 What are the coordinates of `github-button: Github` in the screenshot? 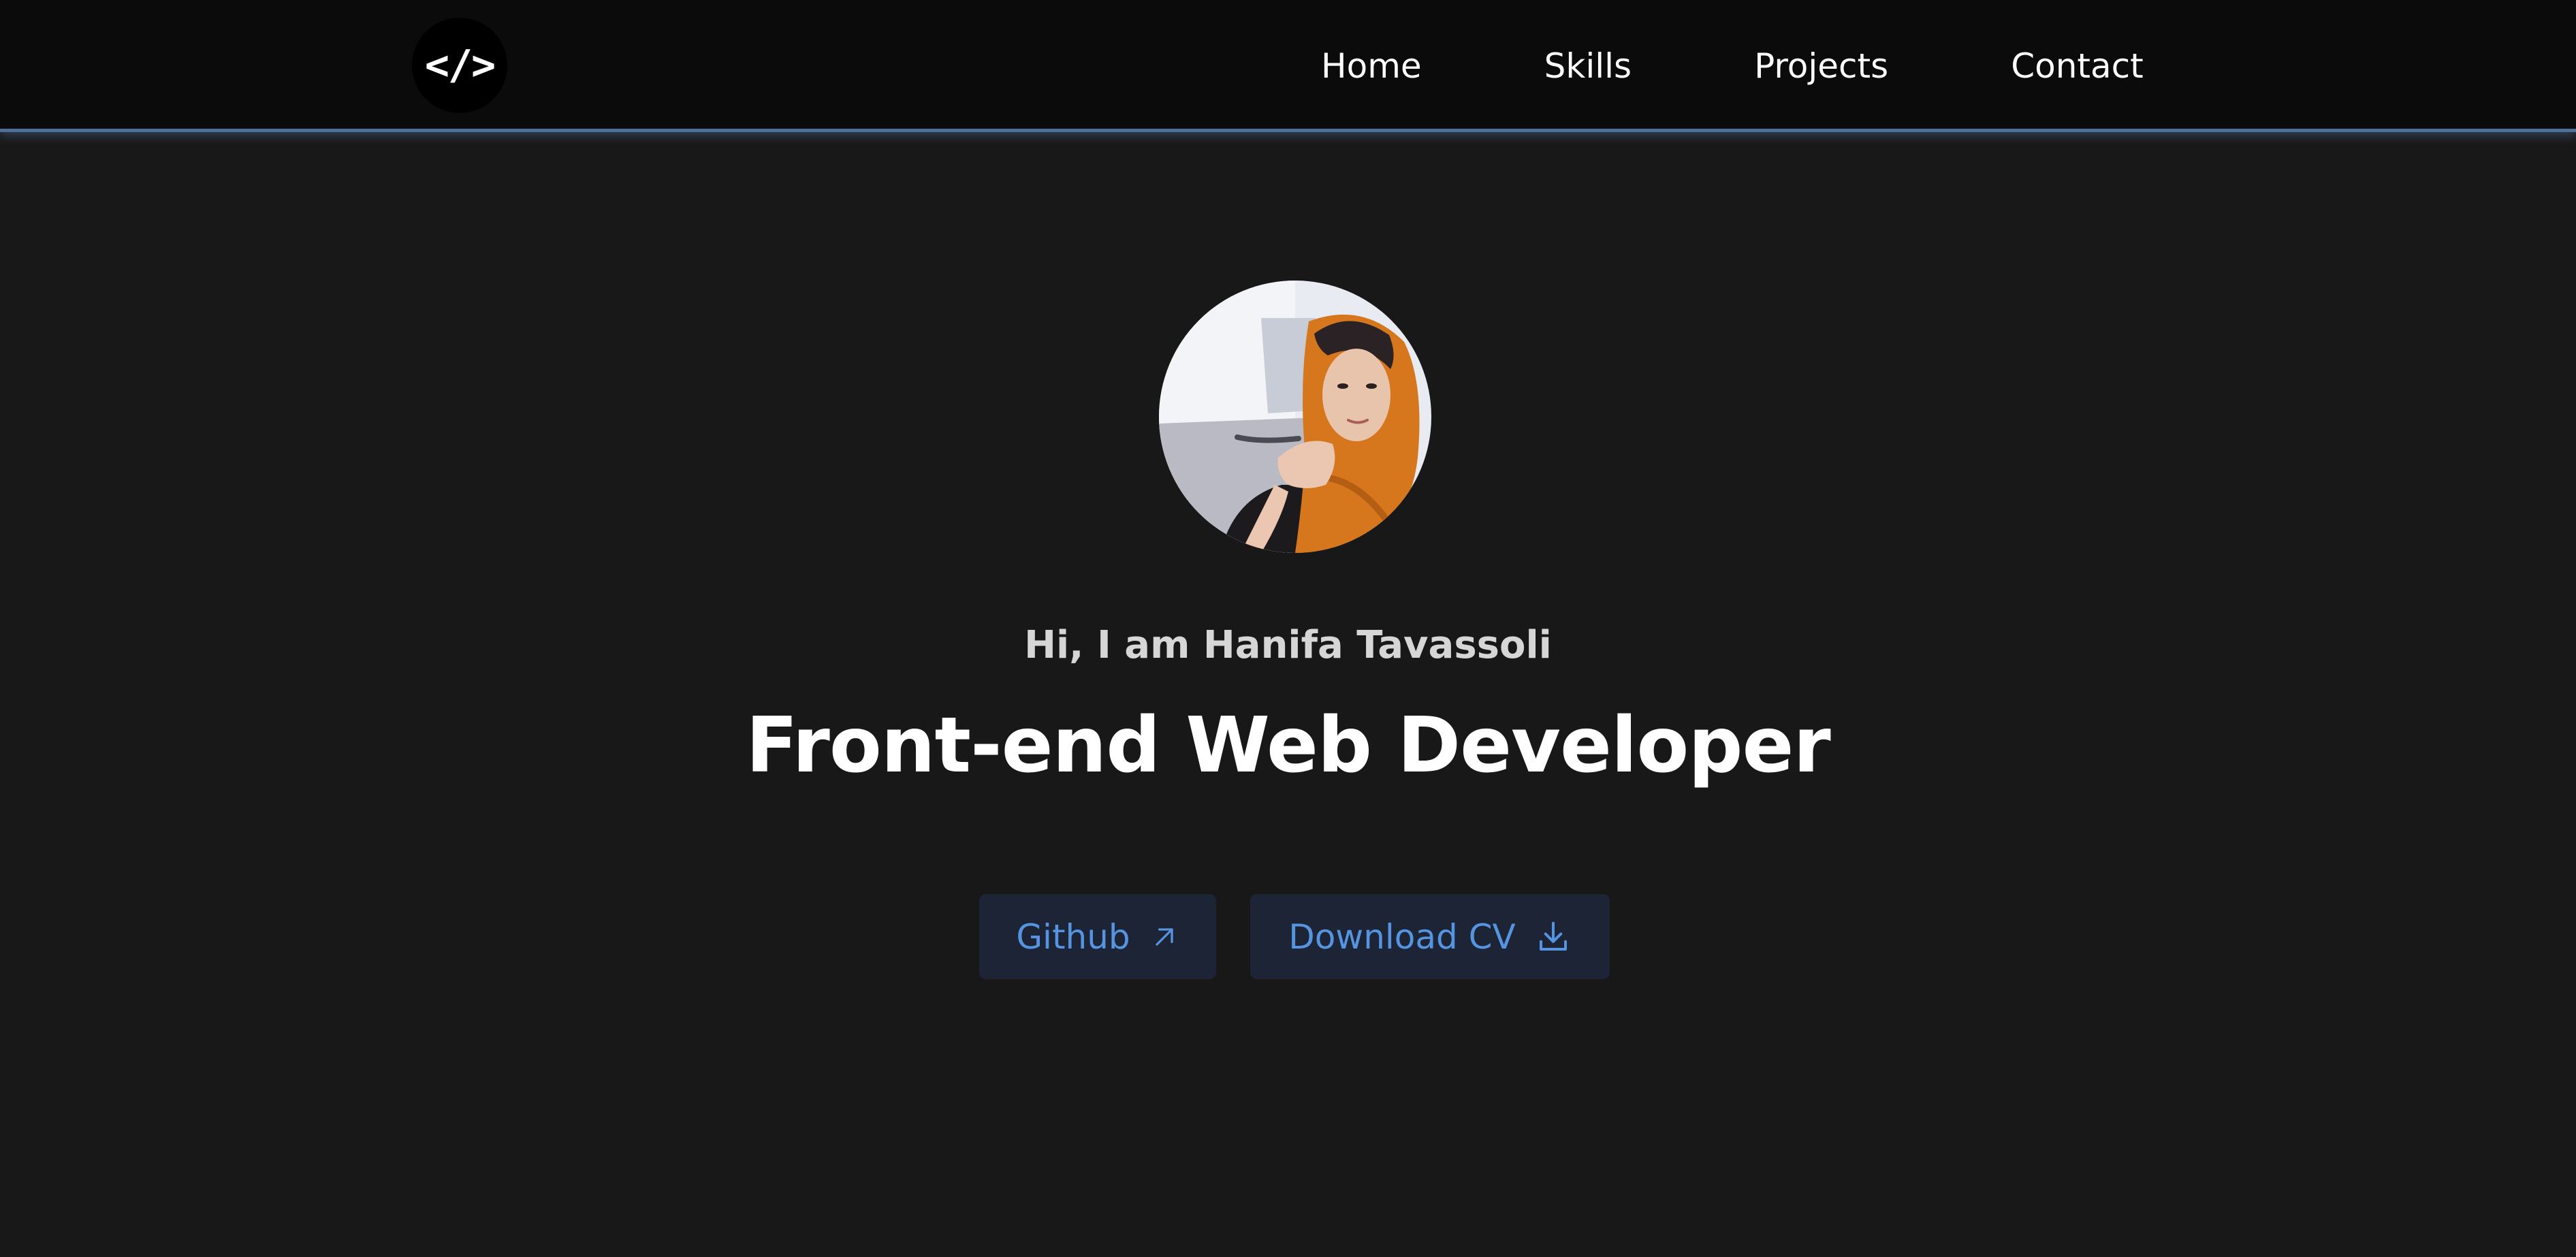 It's located at (1097, 936).